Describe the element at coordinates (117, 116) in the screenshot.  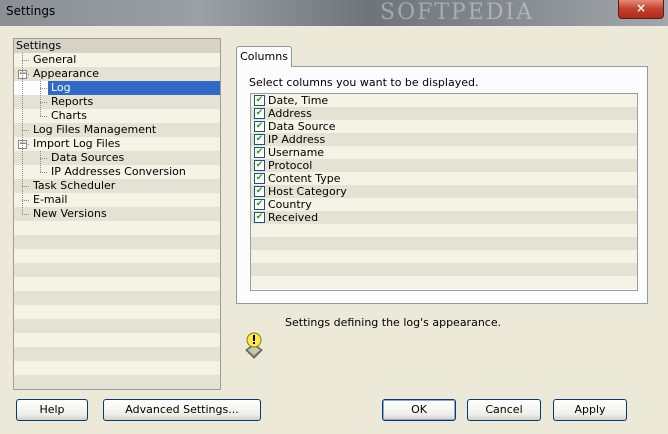
I see `tree-item: Charts` at that location.